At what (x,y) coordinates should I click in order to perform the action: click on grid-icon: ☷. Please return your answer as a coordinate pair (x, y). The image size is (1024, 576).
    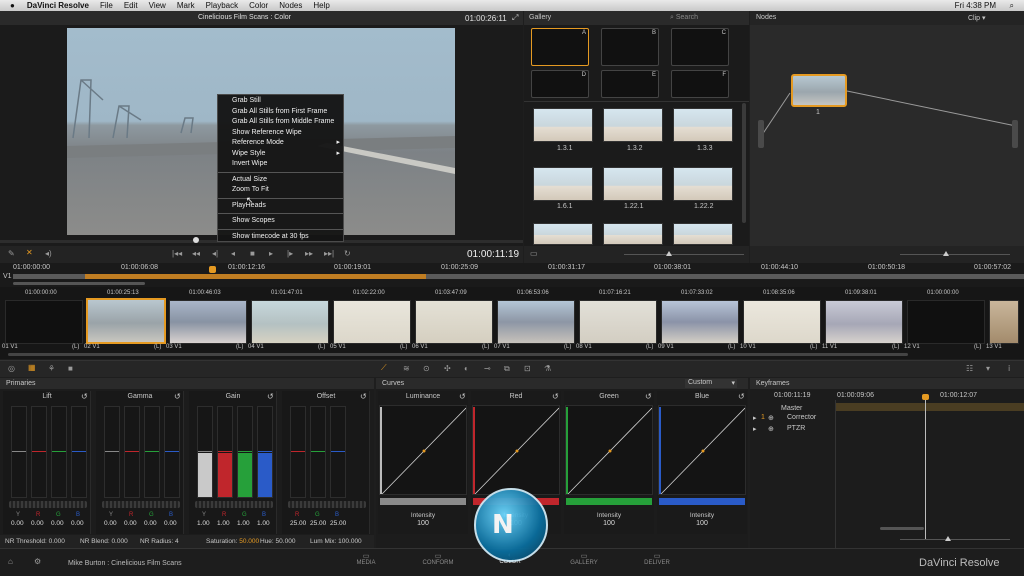
    Looking at the image, I should click on (969, 368).